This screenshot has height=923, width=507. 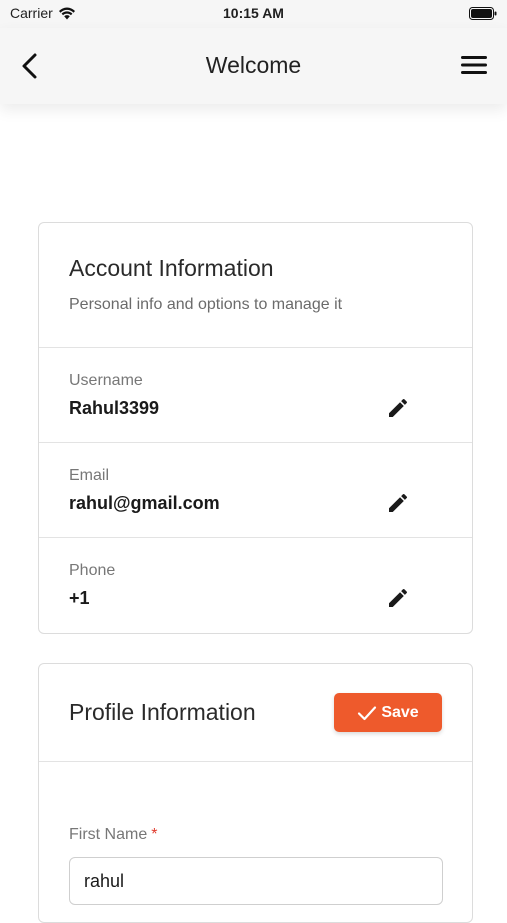 I want to click on save-button: Save, so click(x=388, y=712).